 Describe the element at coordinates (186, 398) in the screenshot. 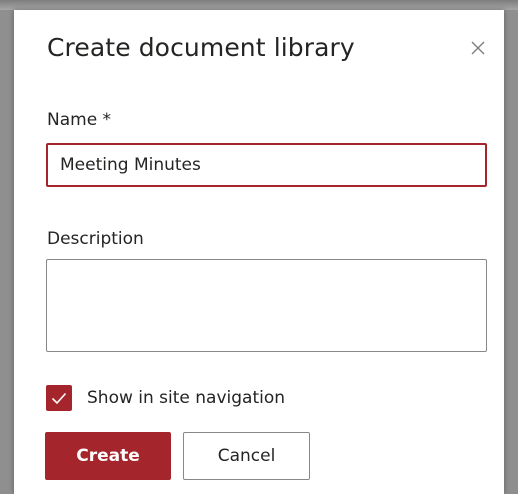

I see `show-in-navigation-label: Show in site navigation` at that location.